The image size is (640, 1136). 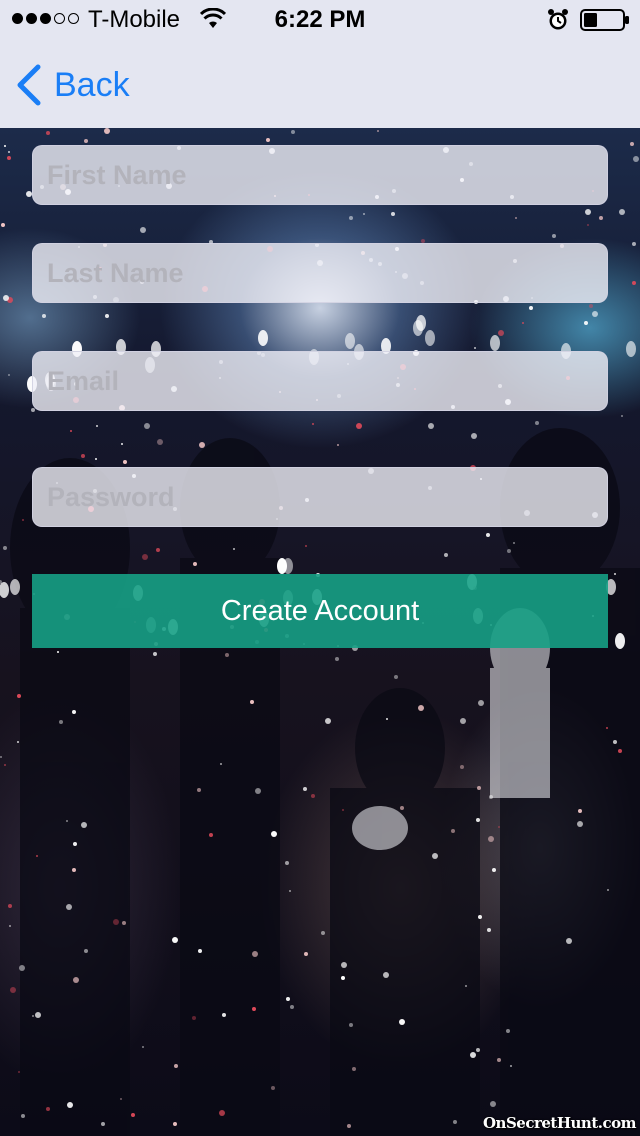 I want to click on first-name-field, so click(x=320, y=175).